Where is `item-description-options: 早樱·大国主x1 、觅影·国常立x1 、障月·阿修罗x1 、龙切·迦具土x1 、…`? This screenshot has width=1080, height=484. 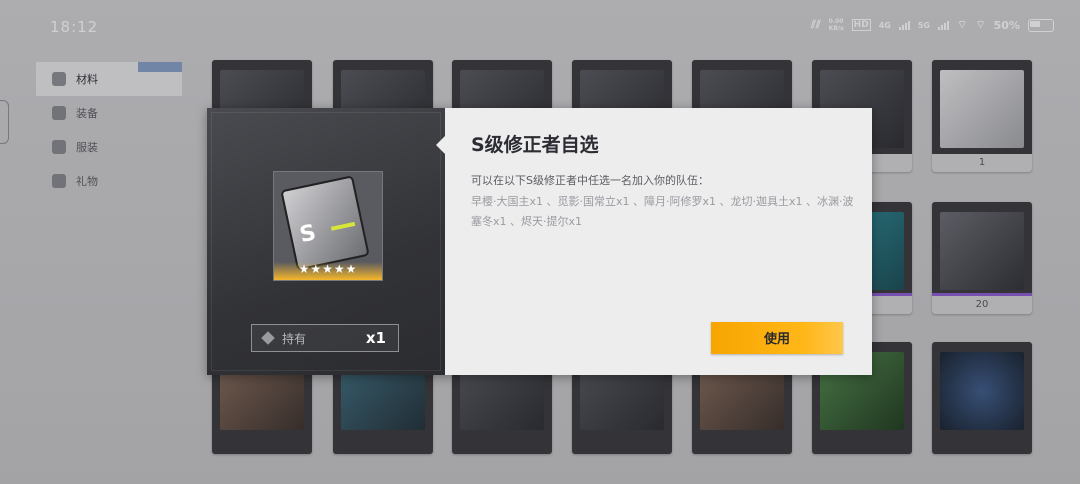 item-description-options: 早樱·大国主x1 、觅影·国常立x1 、障月·阿修罗x1 、龙切·迦具土x1 、… is located at coordinates (662, 211).